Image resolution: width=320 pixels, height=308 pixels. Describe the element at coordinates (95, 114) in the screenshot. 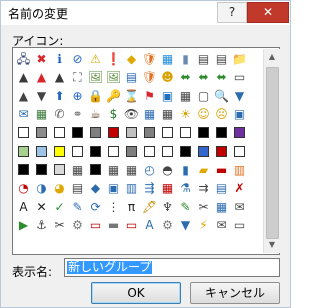

I see `icon-option: ☕` at that location.